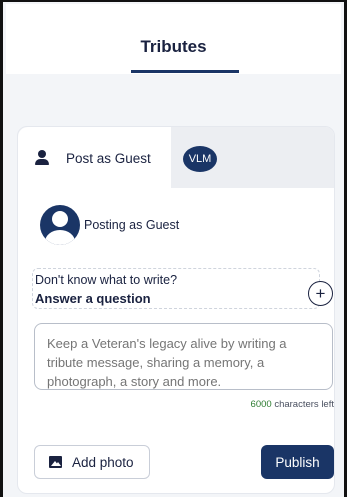  Describe the element at coordinates (183, 356) in the screenshot. I see `tribute-message-input` at that location.